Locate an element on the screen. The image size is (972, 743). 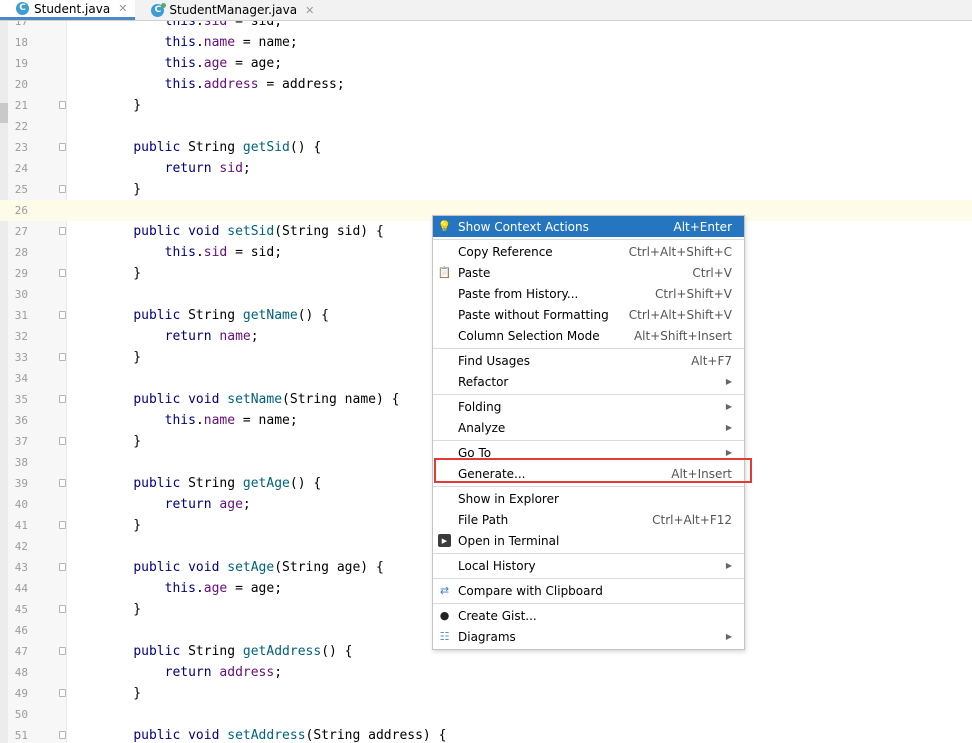
menu-item-analyze: Analyze ▶ is located at coordinates (588, 427).